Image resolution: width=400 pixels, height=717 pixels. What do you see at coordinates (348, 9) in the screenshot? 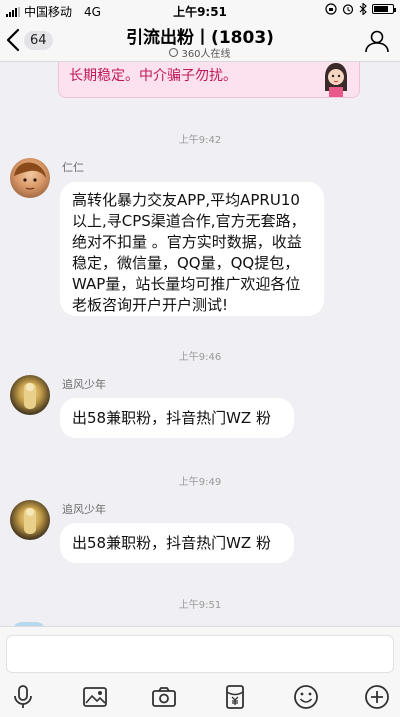
I see `alarm-icon` at bounding box center [348, 9].